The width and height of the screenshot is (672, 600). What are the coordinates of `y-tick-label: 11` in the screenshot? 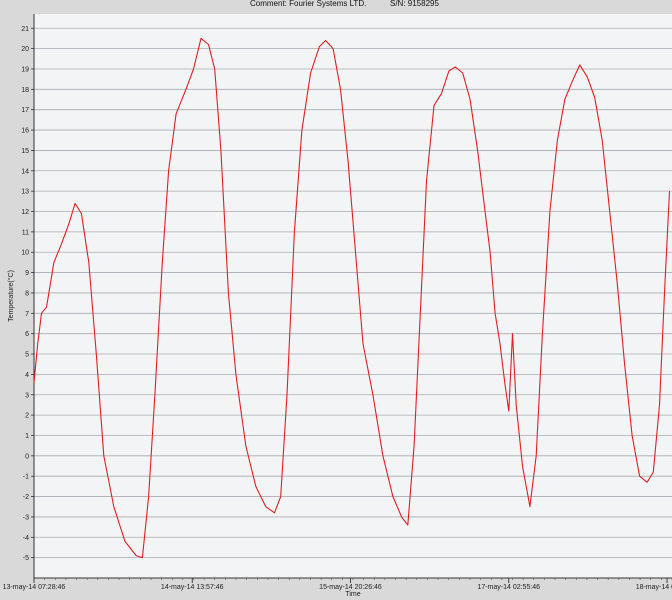 It's located at (25, 232).